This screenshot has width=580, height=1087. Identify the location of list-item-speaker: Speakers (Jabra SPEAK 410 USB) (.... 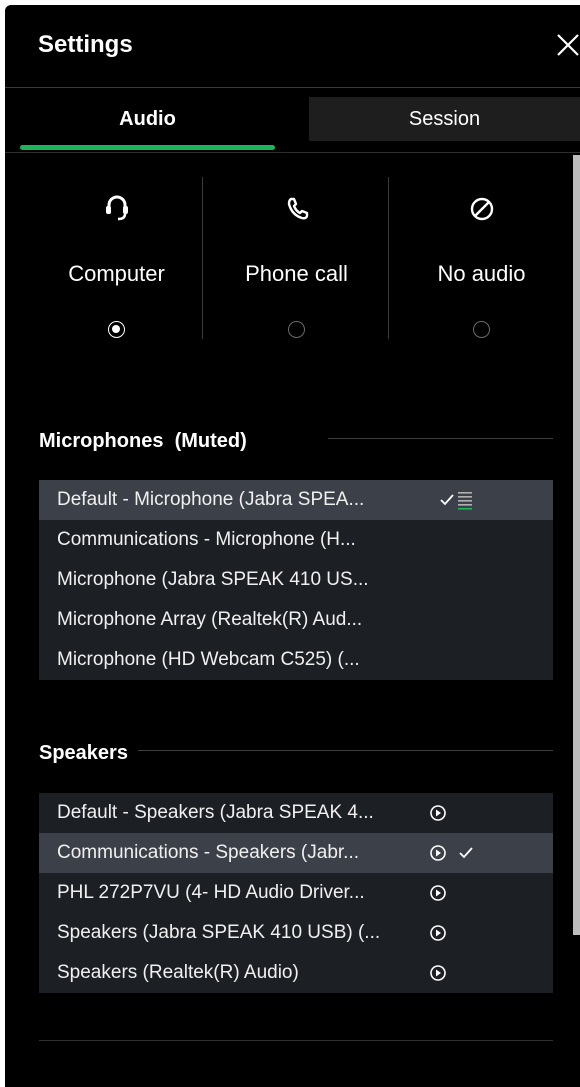
(296, 933).